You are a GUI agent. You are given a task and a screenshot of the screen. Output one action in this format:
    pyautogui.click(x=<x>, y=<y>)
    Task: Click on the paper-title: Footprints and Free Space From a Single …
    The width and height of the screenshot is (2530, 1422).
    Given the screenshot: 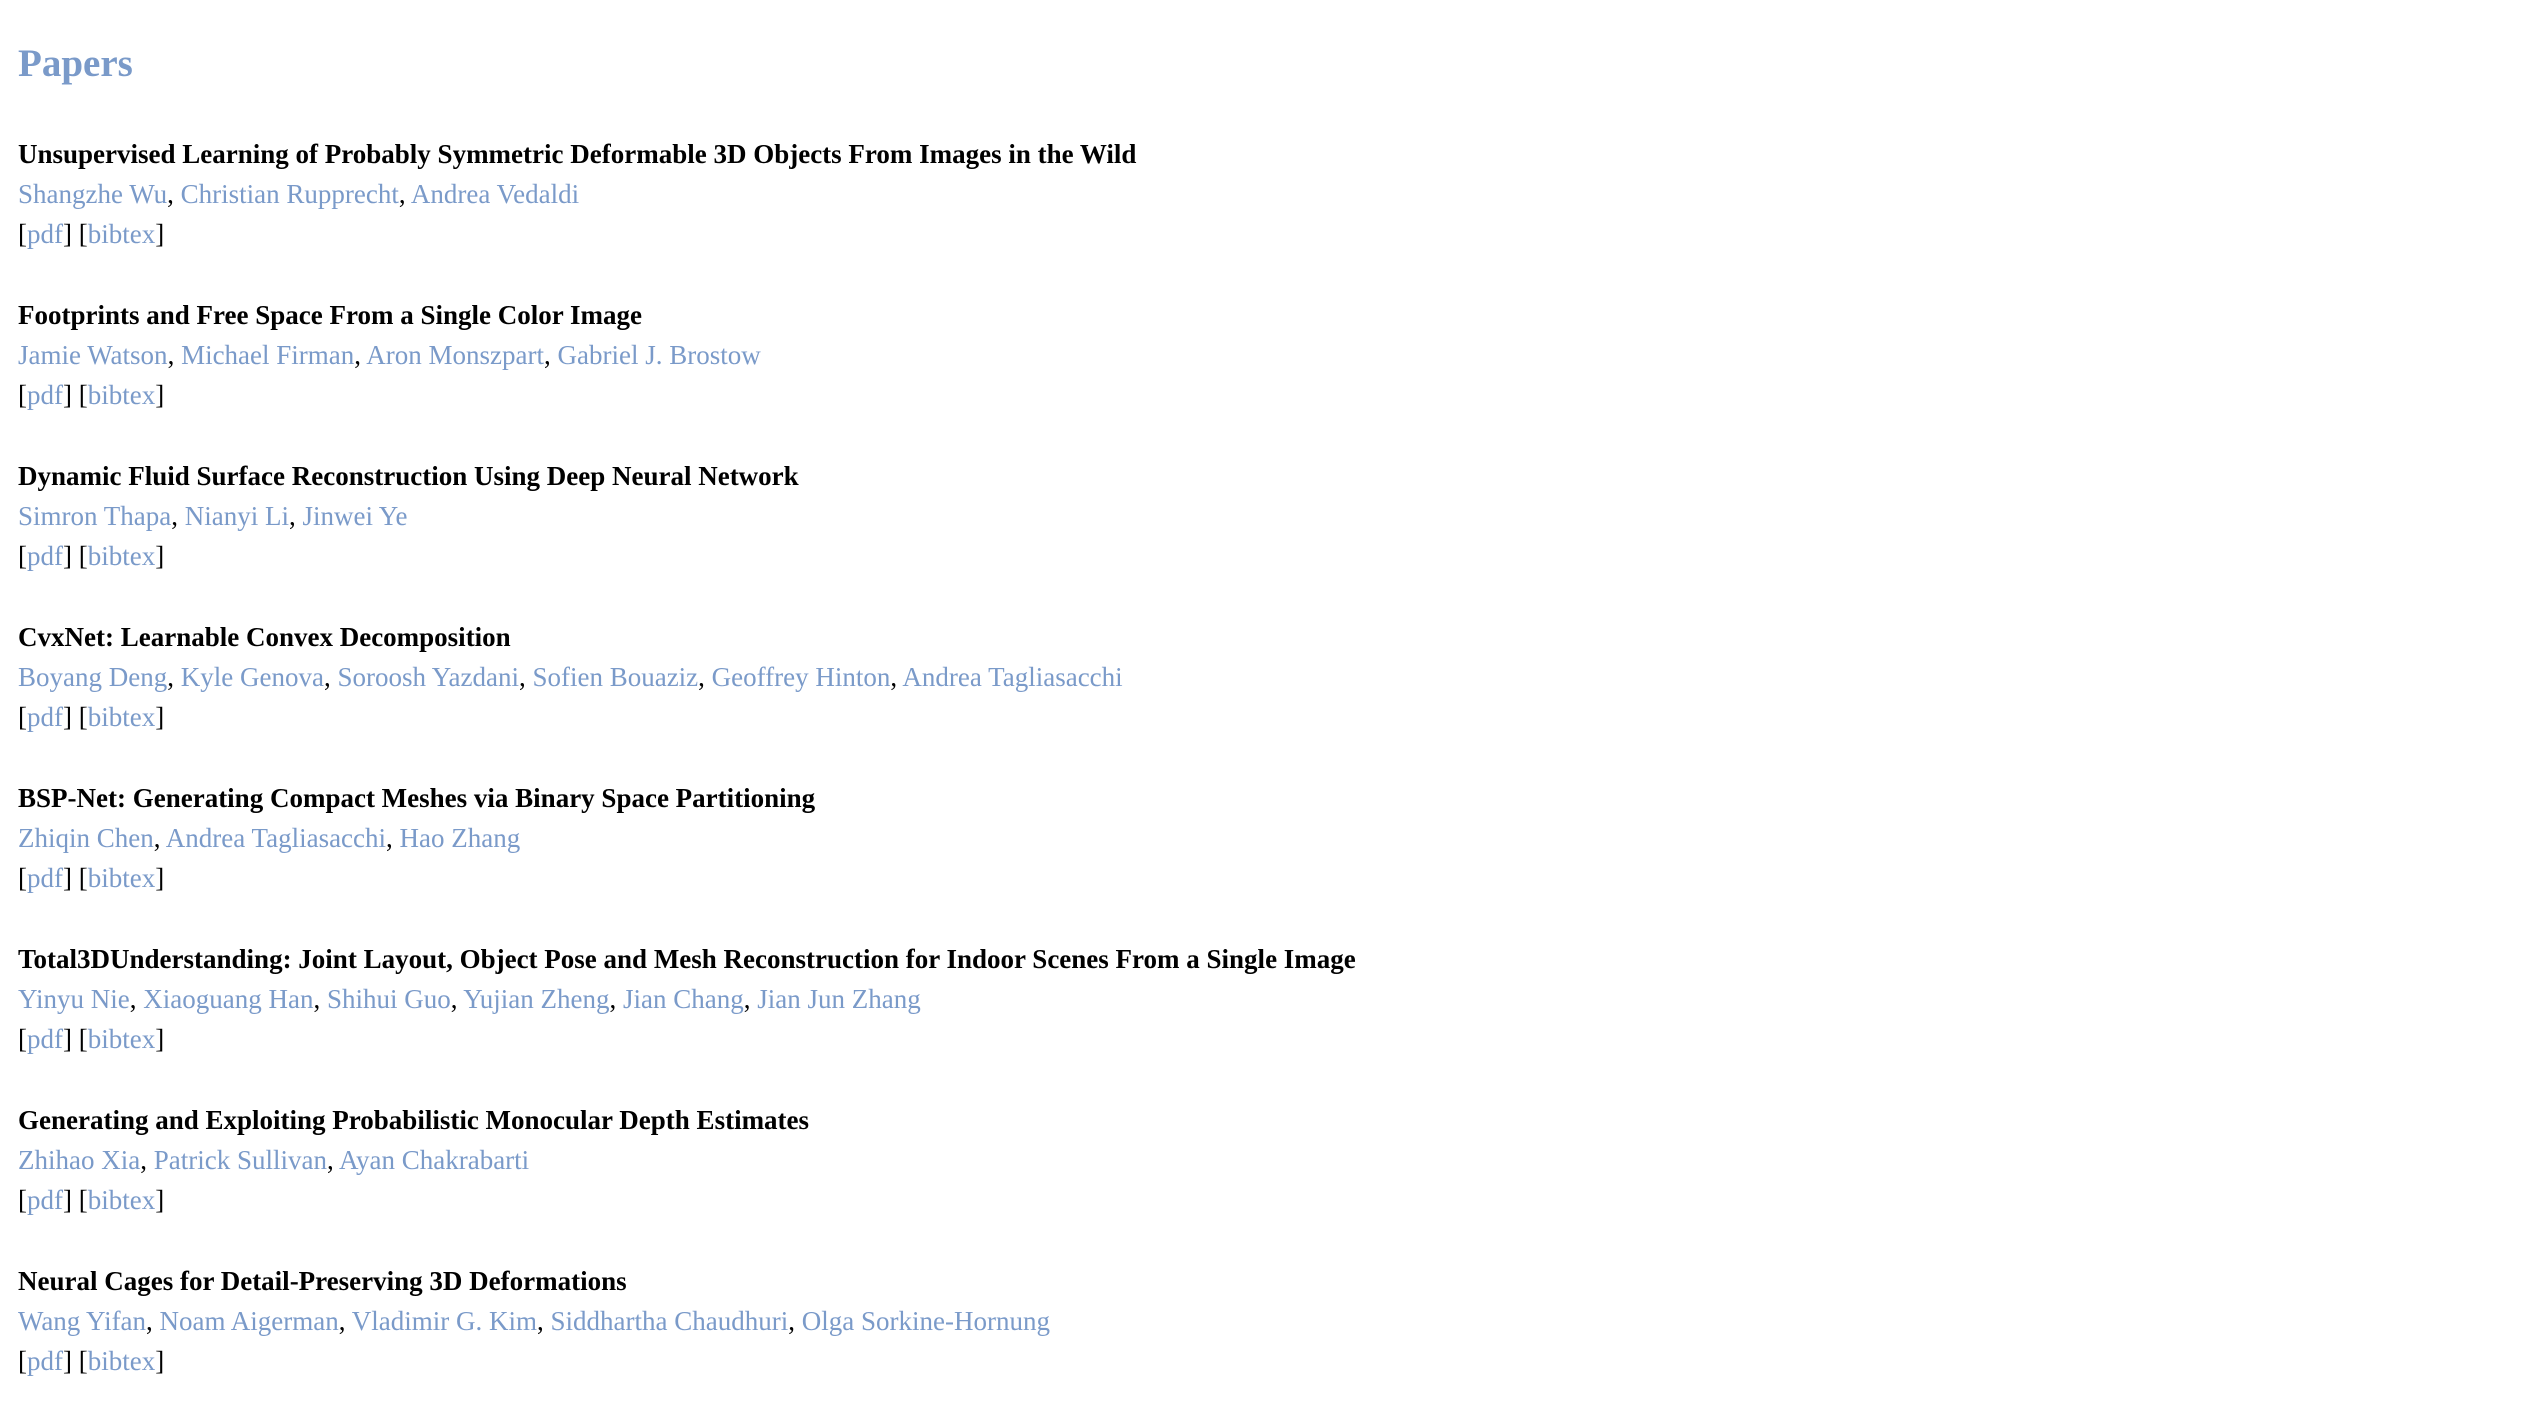 What is the action you would take?
    pyautogui.click(x=330, y=315)
    